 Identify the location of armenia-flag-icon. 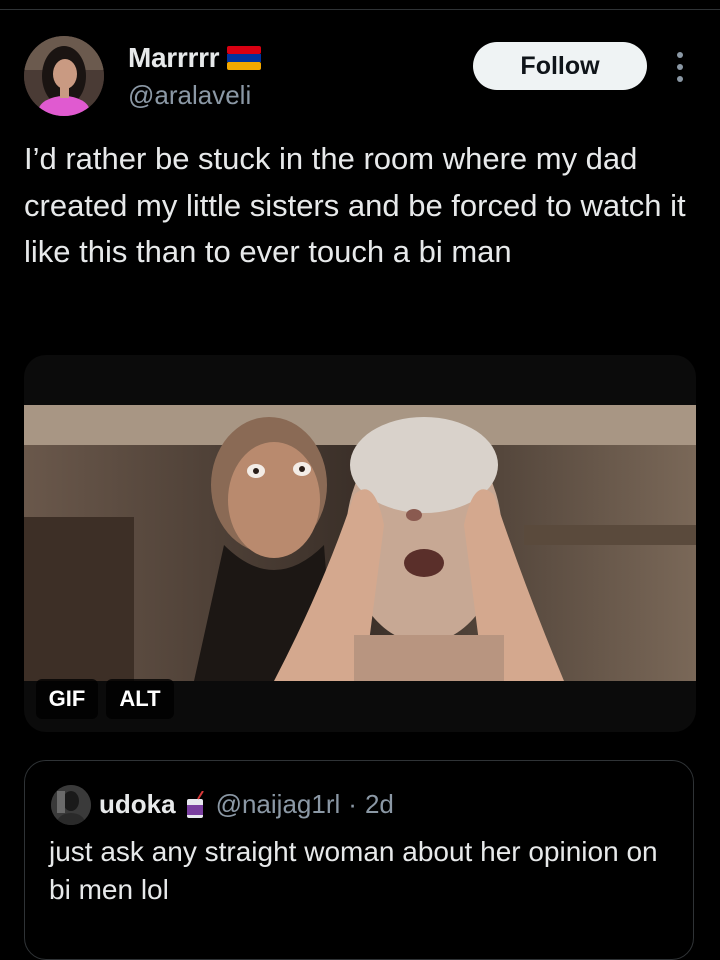
(244, 58).